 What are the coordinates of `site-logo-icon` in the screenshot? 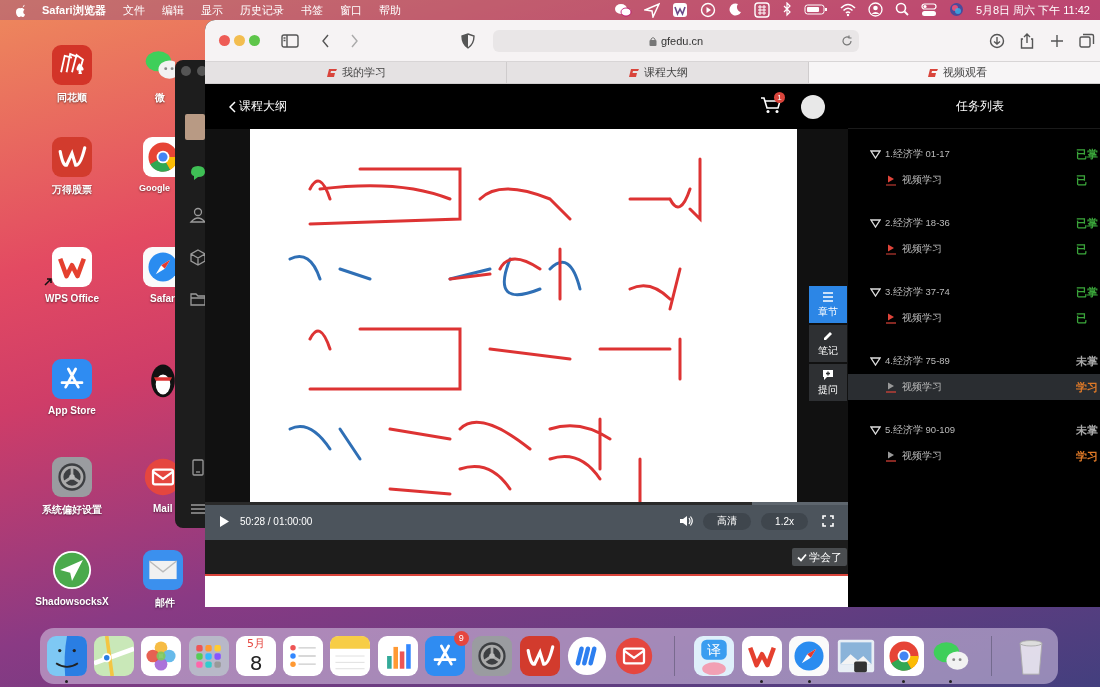 It's located at (932, 72).